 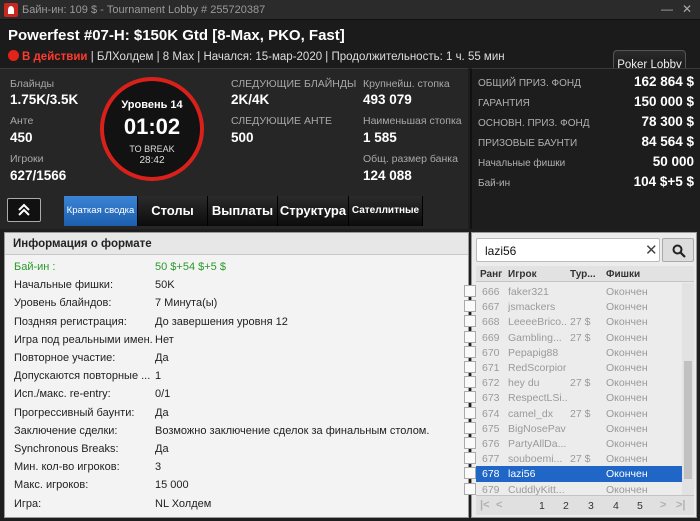 I want to click on format-info-row: Synchronous Breaks: Да, so click(x=236, y=450).